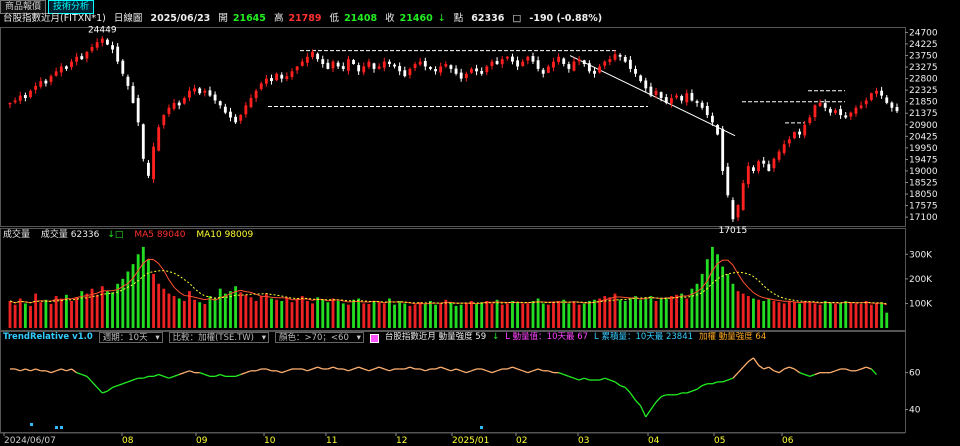 The width and height of the screenshot is (960, 446). What do you see at coordinates (923, 172) in the screenshot?
I see `price-tick-label: 19000` at bounding box center [923, 172].